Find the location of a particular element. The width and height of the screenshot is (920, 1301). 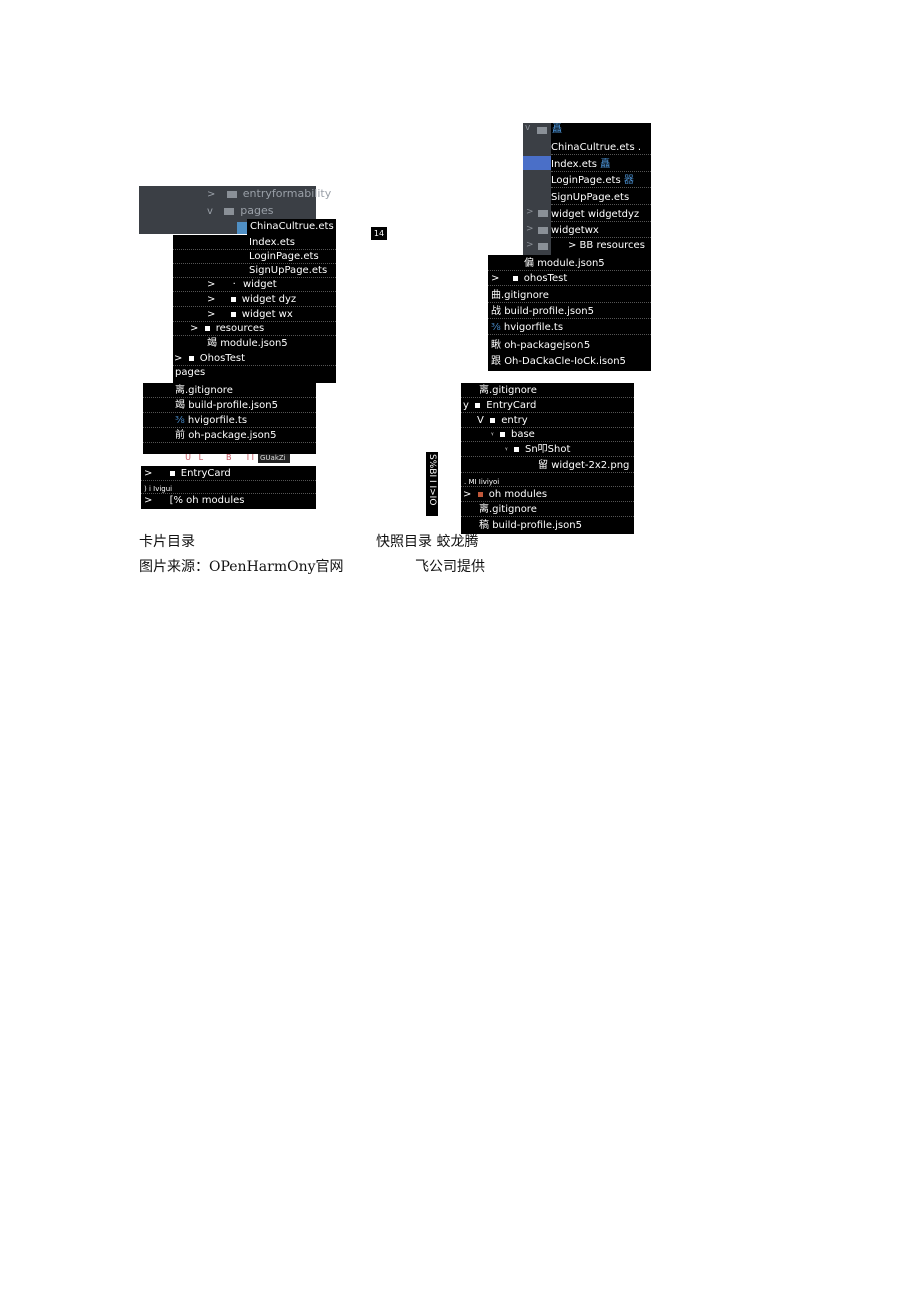

tree-item-widget-wx: > widget wx is located at coordinates (254, 315).